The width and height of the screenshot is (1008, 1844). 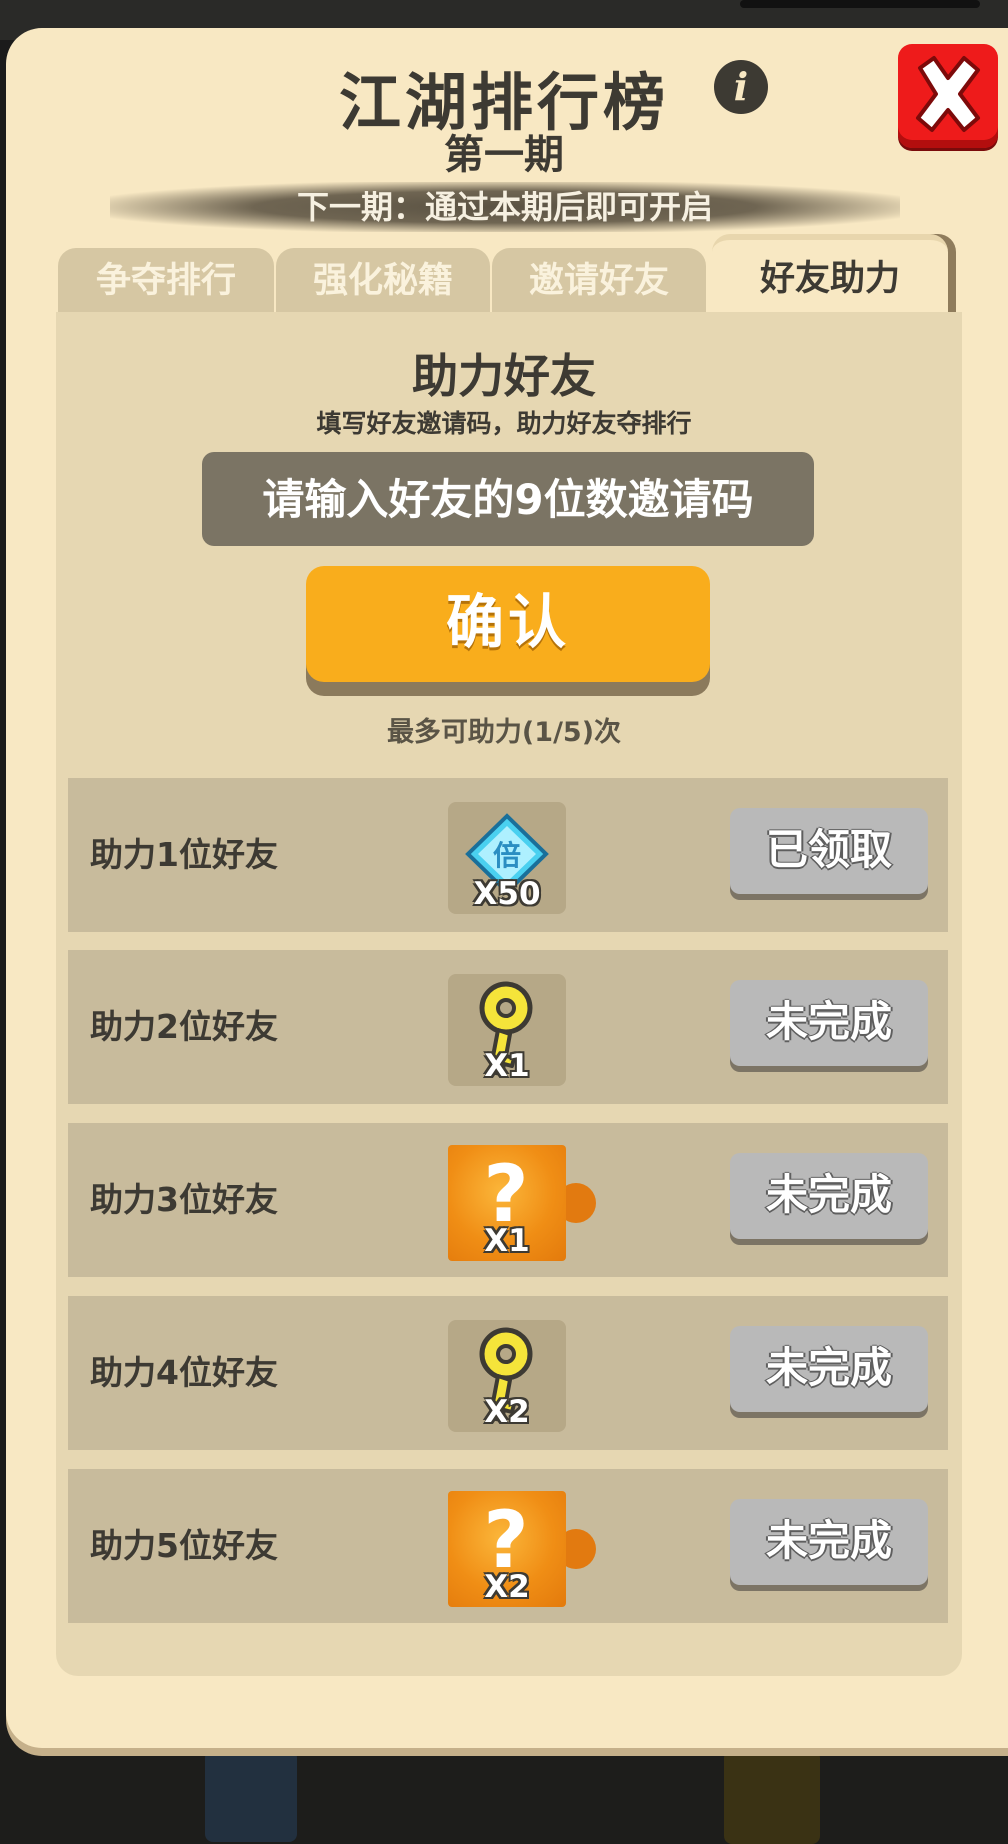 What do you see at coordinates (508, 624) in the screenshot?
I see `confirm-button: 确认` at bounding box center [508, 624].